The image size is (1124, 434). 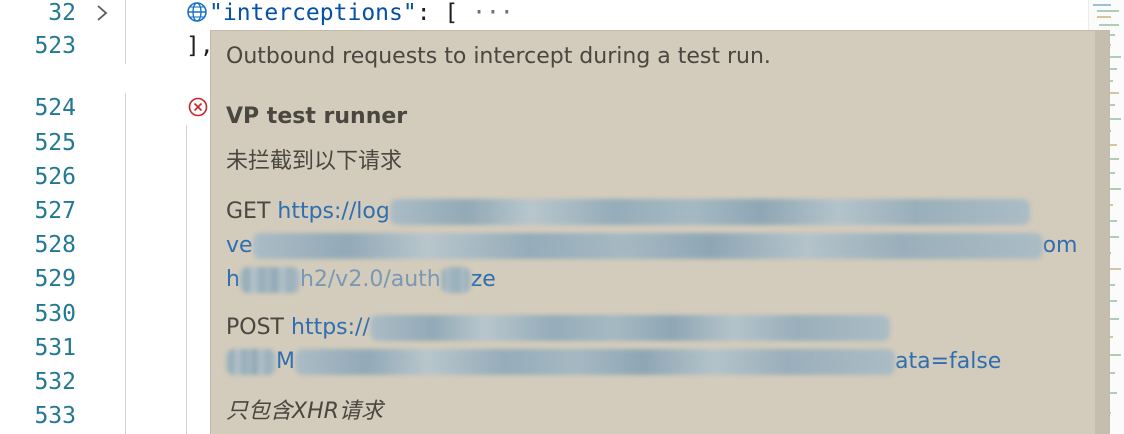 What do you see at coordinates (55, 416) in the screenshot?
I see `line-number: 533` at bounding box center [55, 416].